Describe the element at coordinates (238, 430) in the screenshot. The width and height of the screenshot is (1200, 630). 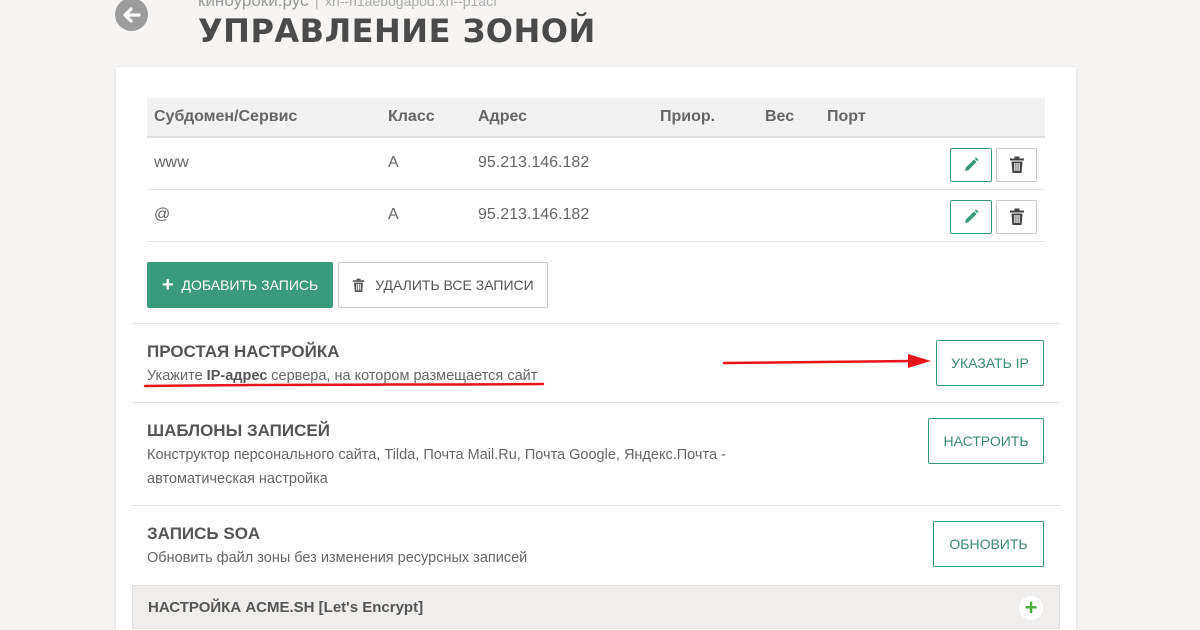
I see `section-title: ШАБЛОНЫ ЗАПИСЕЙ` at that location.